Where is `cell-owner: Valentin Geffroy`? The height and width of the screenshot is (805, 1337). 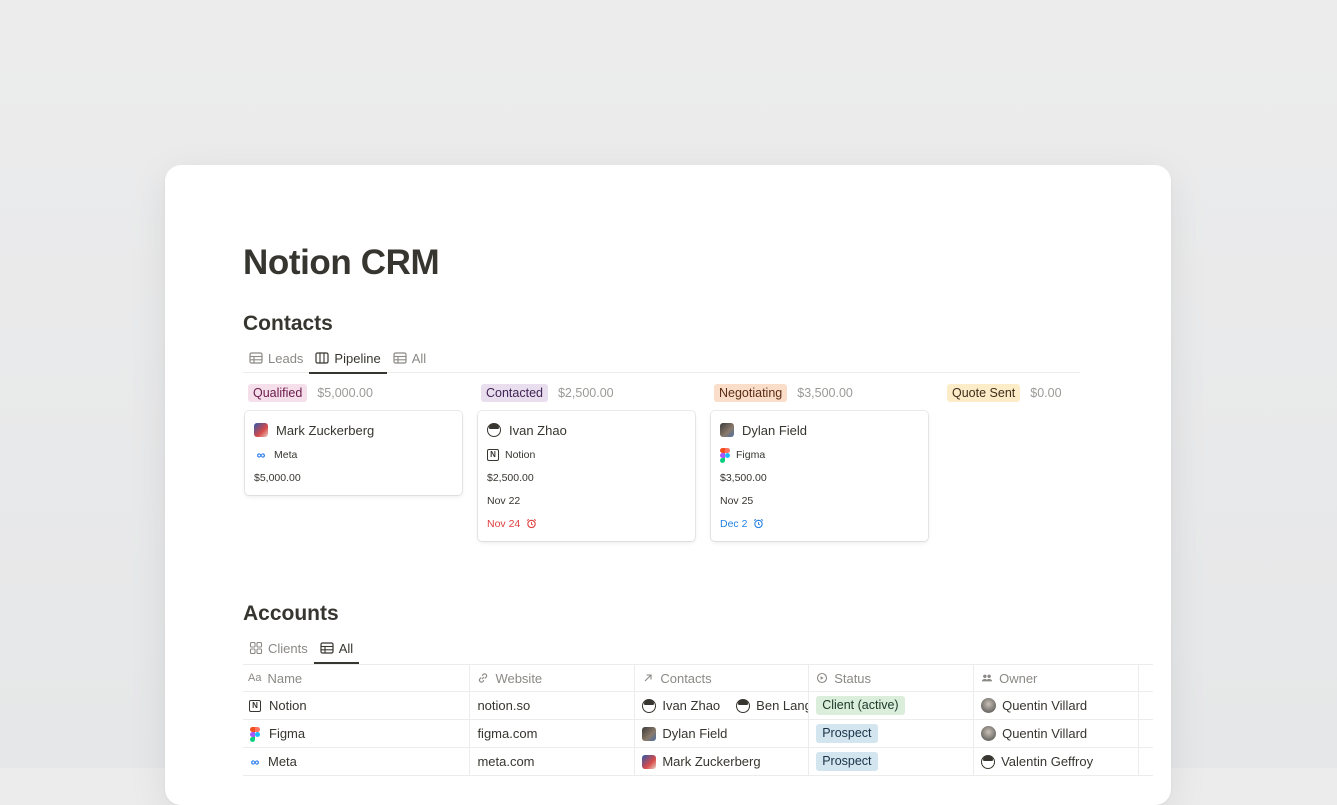
cell-owner: Valentin Geffroy is located at coordinates (1056, 761).